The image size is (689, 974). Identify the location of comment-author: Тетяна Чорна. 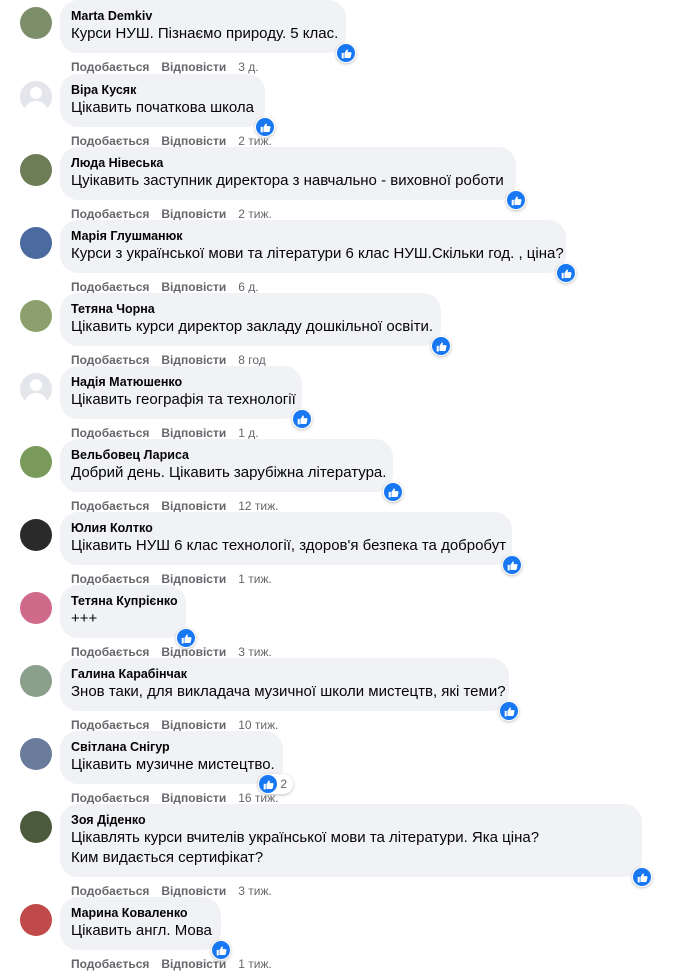
(250, 309).